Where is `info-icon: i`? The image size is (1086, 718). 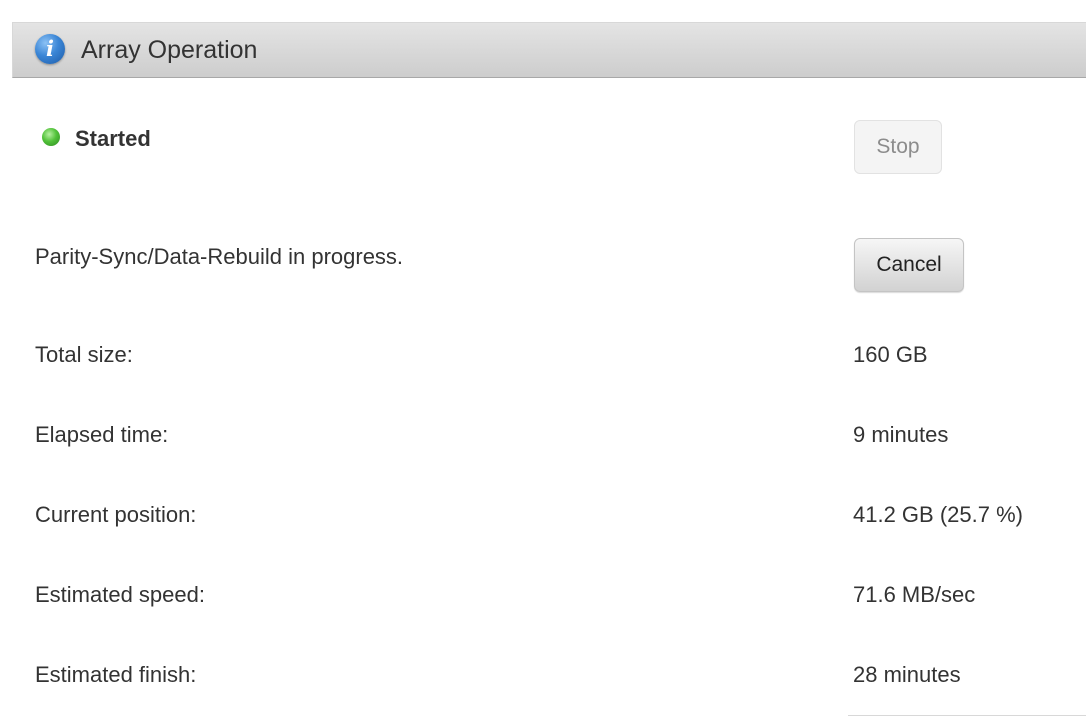 info-icon: i is located at coordinates (50, 49).